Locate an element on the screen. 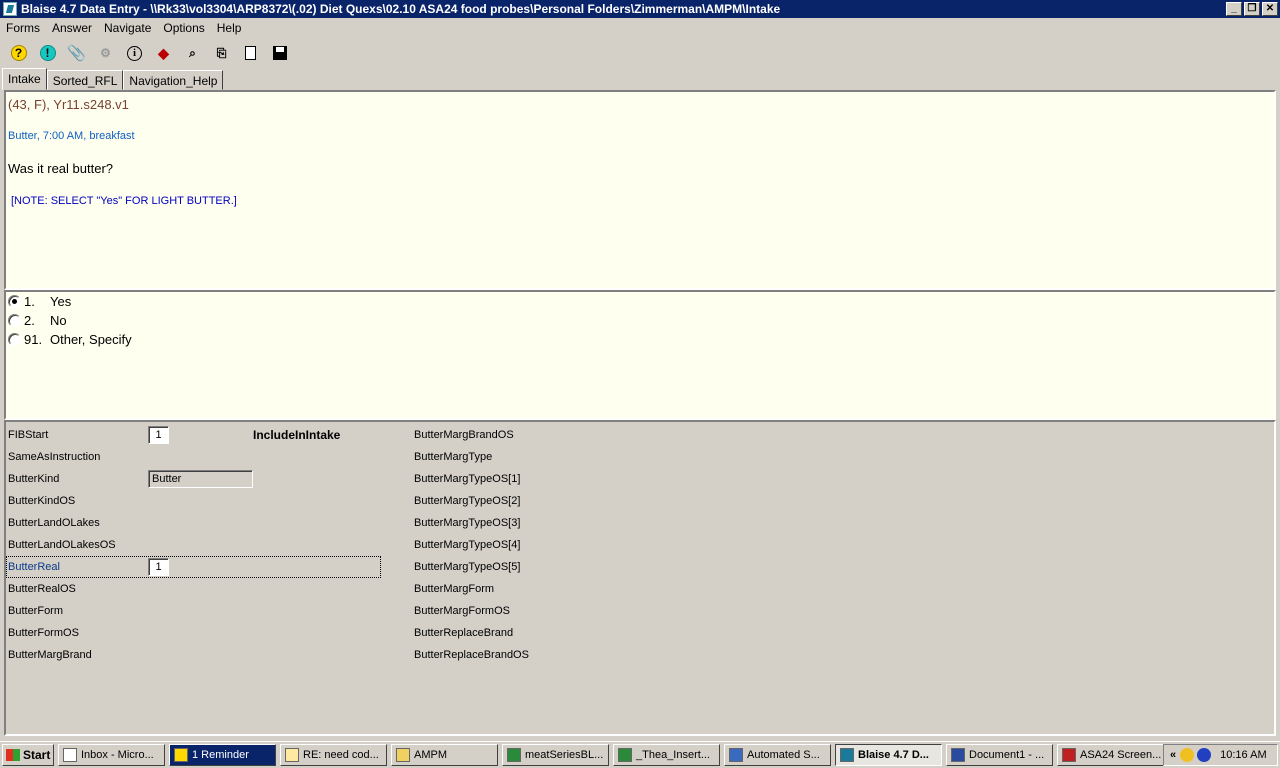 This screenshot has width=1280, height=768. field-label: SameAsInstruction is located at coordinates (54, 457).